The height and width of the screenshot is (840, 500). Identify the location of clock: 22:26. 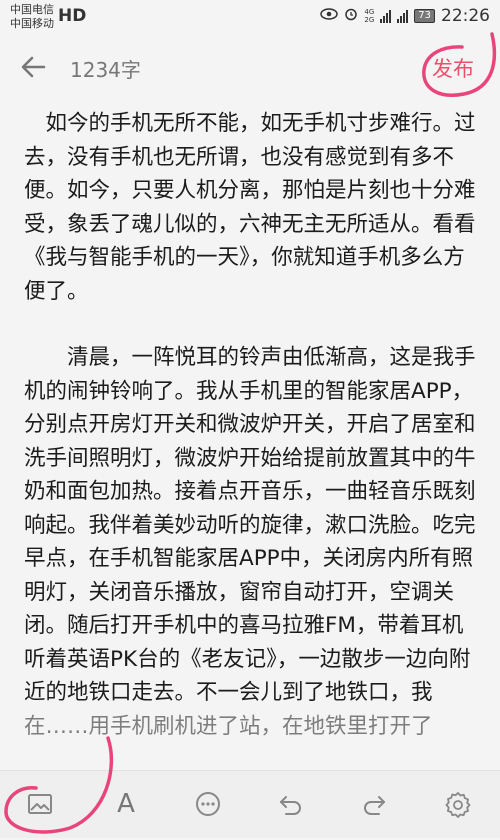
(465, 16).